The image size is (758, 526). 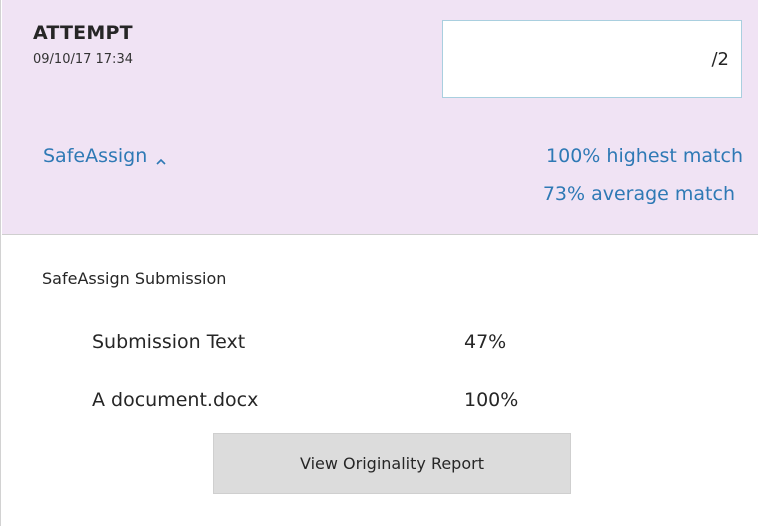 I want to click on grade-field: /2, so click(x=592, y=59).